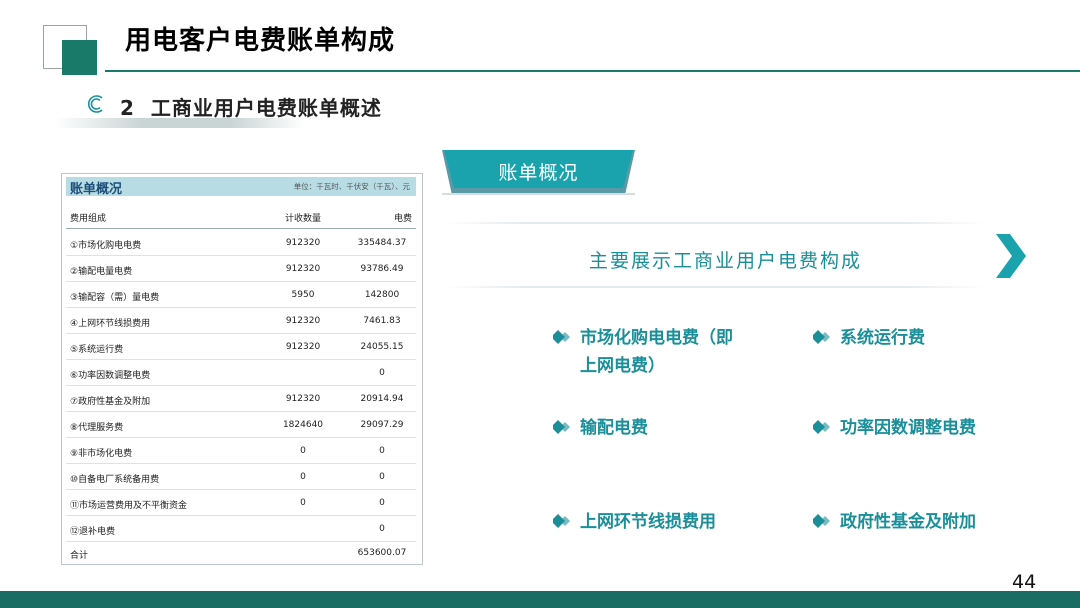  Describe the element at coordinates (302, 219) in the screenshot. I see `column-header-quantity: 计收数量` at that location.